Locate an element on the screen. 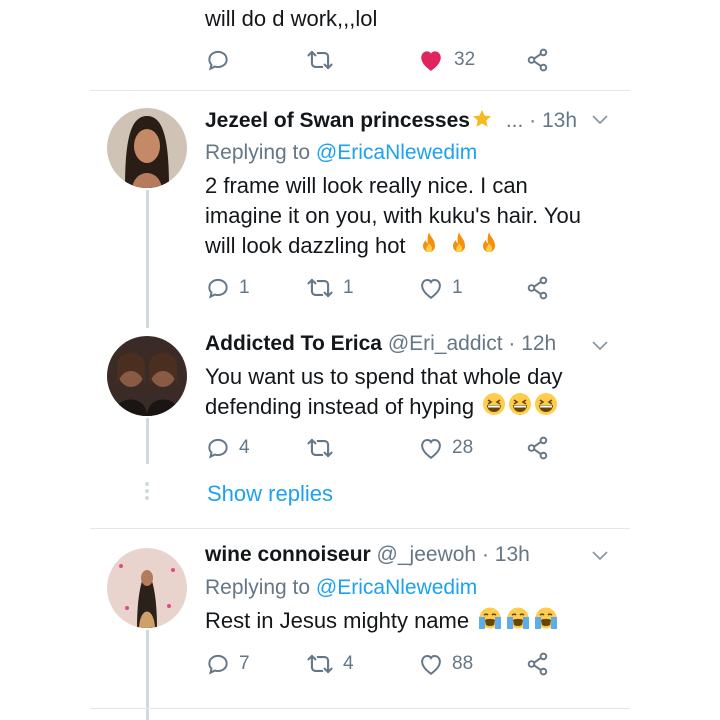 The width and height of the screenshot is (720, 720). timestamp: 12h is located at coordinates (538, 343).